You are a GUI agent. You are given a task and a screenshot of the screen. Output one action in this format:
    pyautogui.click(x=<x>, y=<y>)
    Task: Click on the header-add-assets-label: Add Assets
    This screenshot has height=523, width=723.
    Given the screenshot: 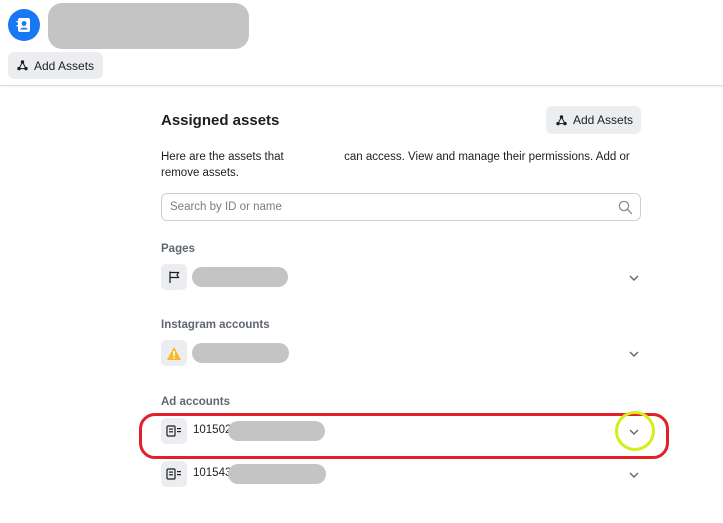 What is the action you would take?
    pyautogui.click(x=64, y=65)
    